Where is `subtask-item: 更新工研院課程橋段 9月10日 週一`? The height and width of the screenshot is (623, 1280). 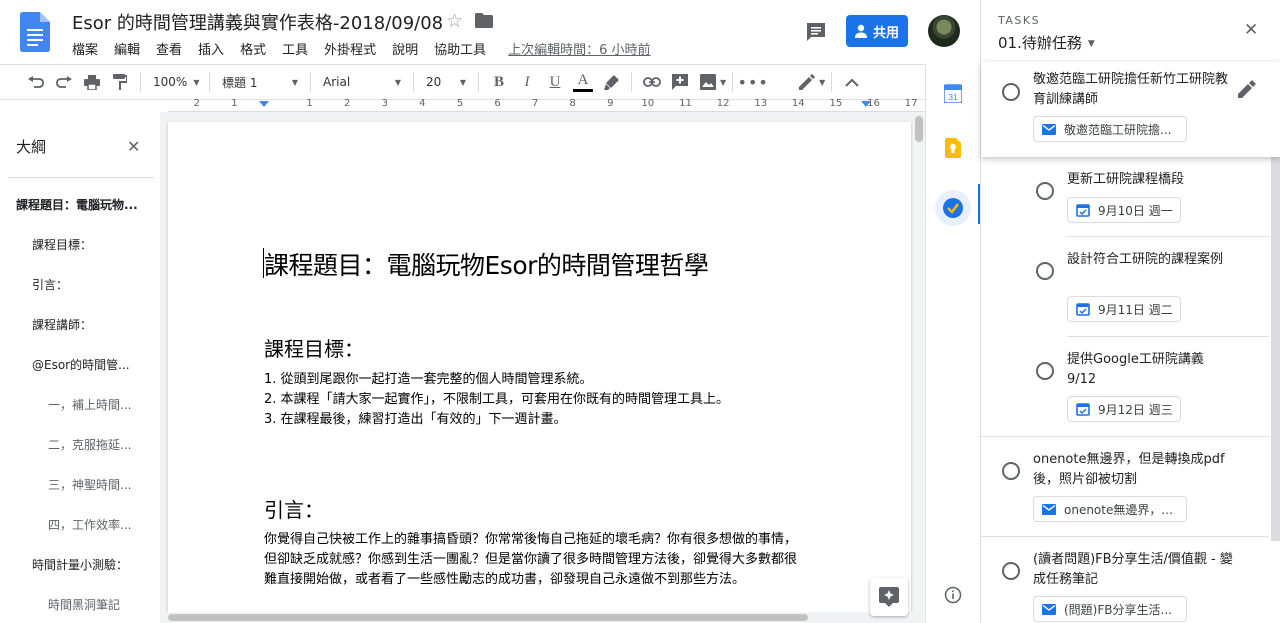
subtask-item: 更新工研院課程橋段 9月10日 週一 is located at coordinates (1130, 197).